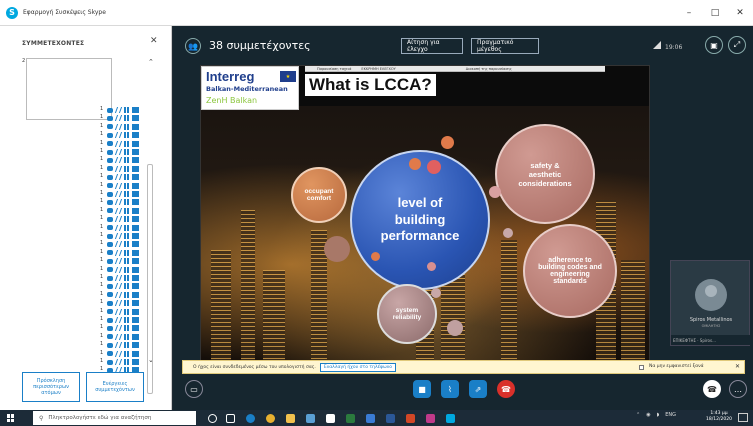  What do you see at coordinates (230, 418) in the screenshot?
I see `task-view-icon` at bounding box center [230, 418].